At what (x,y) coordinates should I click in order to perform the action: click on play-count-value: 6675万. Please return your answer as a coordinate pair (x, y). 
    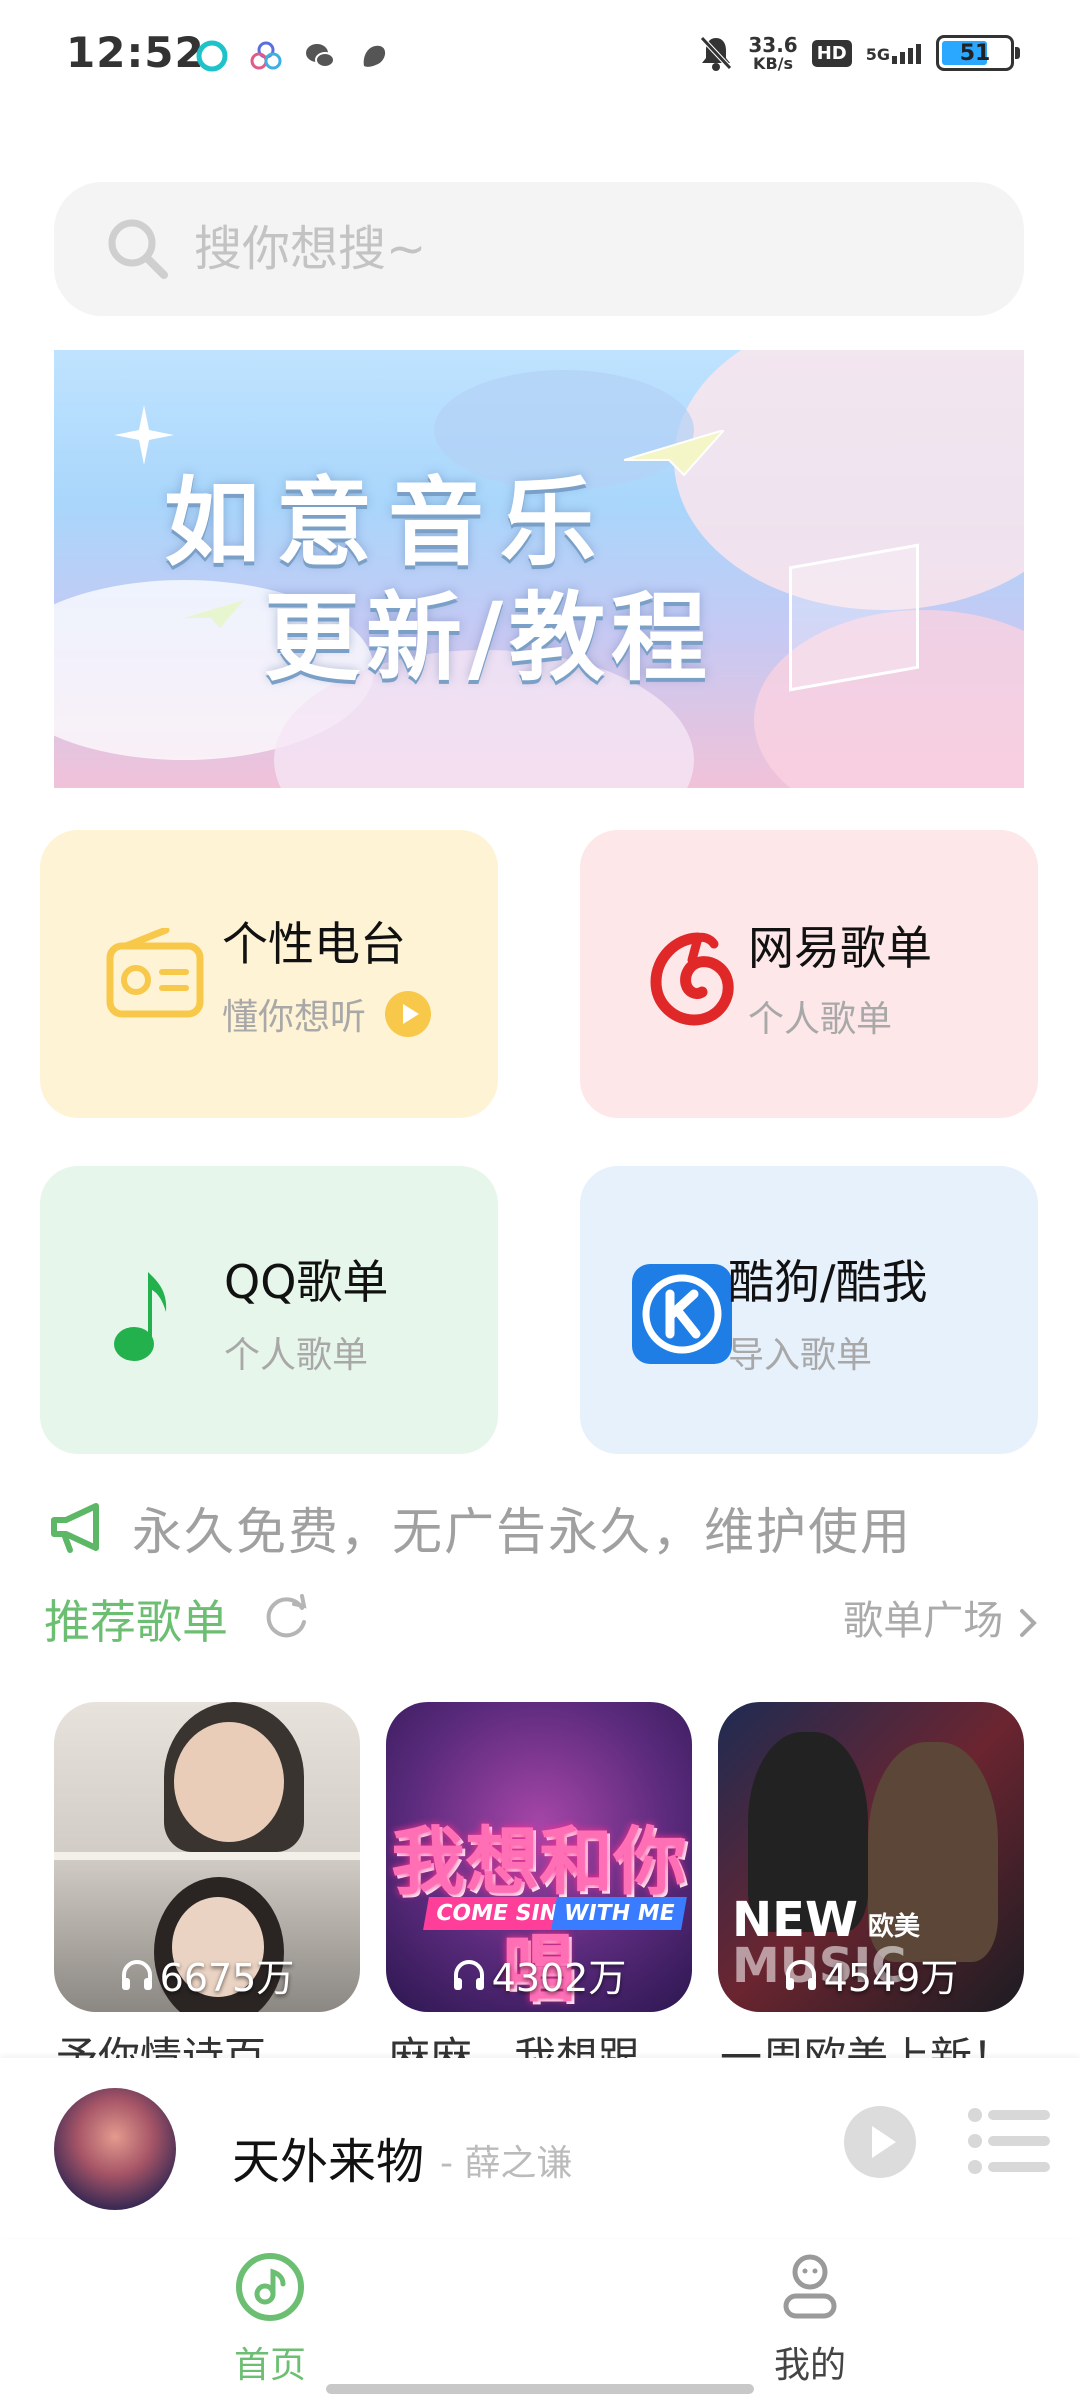
    Looking at the image, I should click on (227, 1978).